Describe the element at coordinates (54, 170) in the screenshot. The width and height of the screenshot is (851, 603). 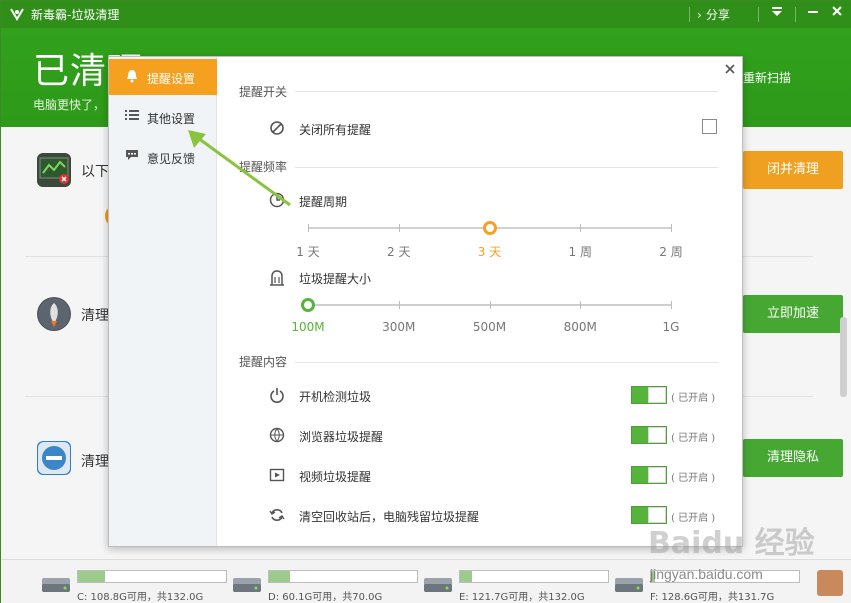
I see `monitor-icon` at that location.